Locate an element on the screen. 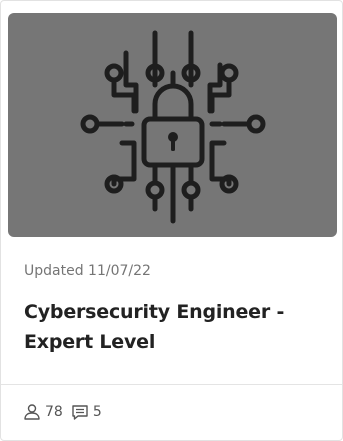 This screenshot has height=441, width=343. user-icon is located at coordinates (32, 412).